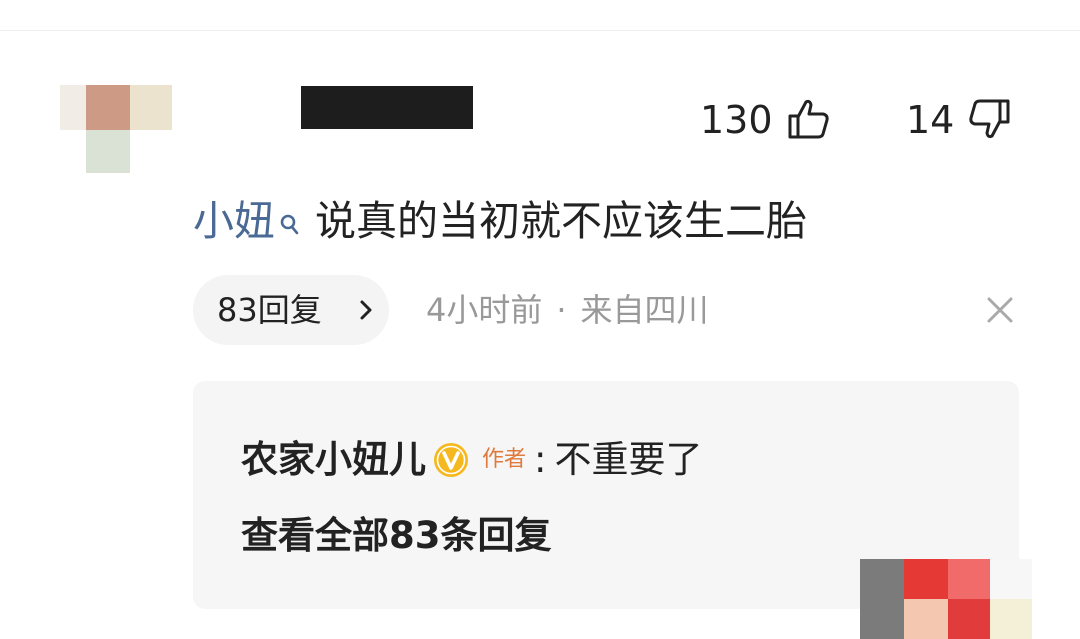 The height and width of the screenshot is (639, 1080). What do you see at coordinates (387, 107) in the screenshot?
I see `redacted-username-block` at bounding box center [387, 107].